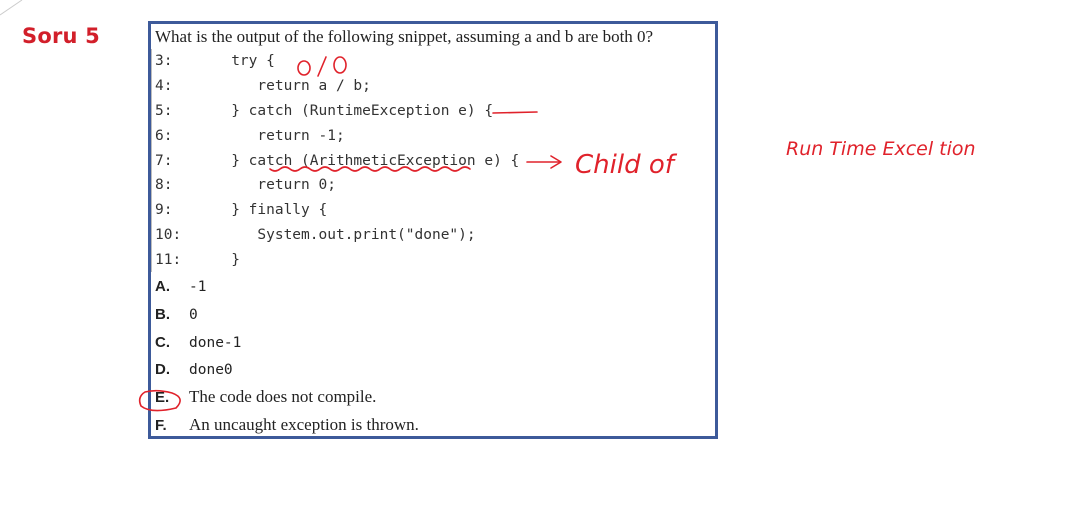  I want to click on runtime-exception-note: Run Time Excel tion, so click(881, 149).